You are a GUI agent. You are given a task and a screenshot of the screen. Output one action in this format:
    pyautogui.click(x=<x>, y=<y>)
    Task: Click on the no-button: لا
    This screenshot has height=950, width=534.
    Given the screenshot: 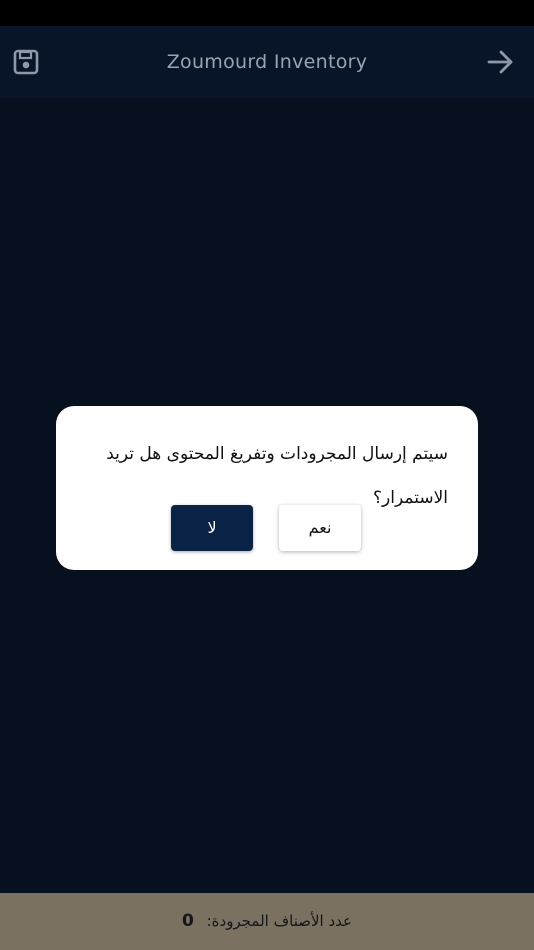 What is the action you would take?
    pyautogui.click(x=212, y=528)
    